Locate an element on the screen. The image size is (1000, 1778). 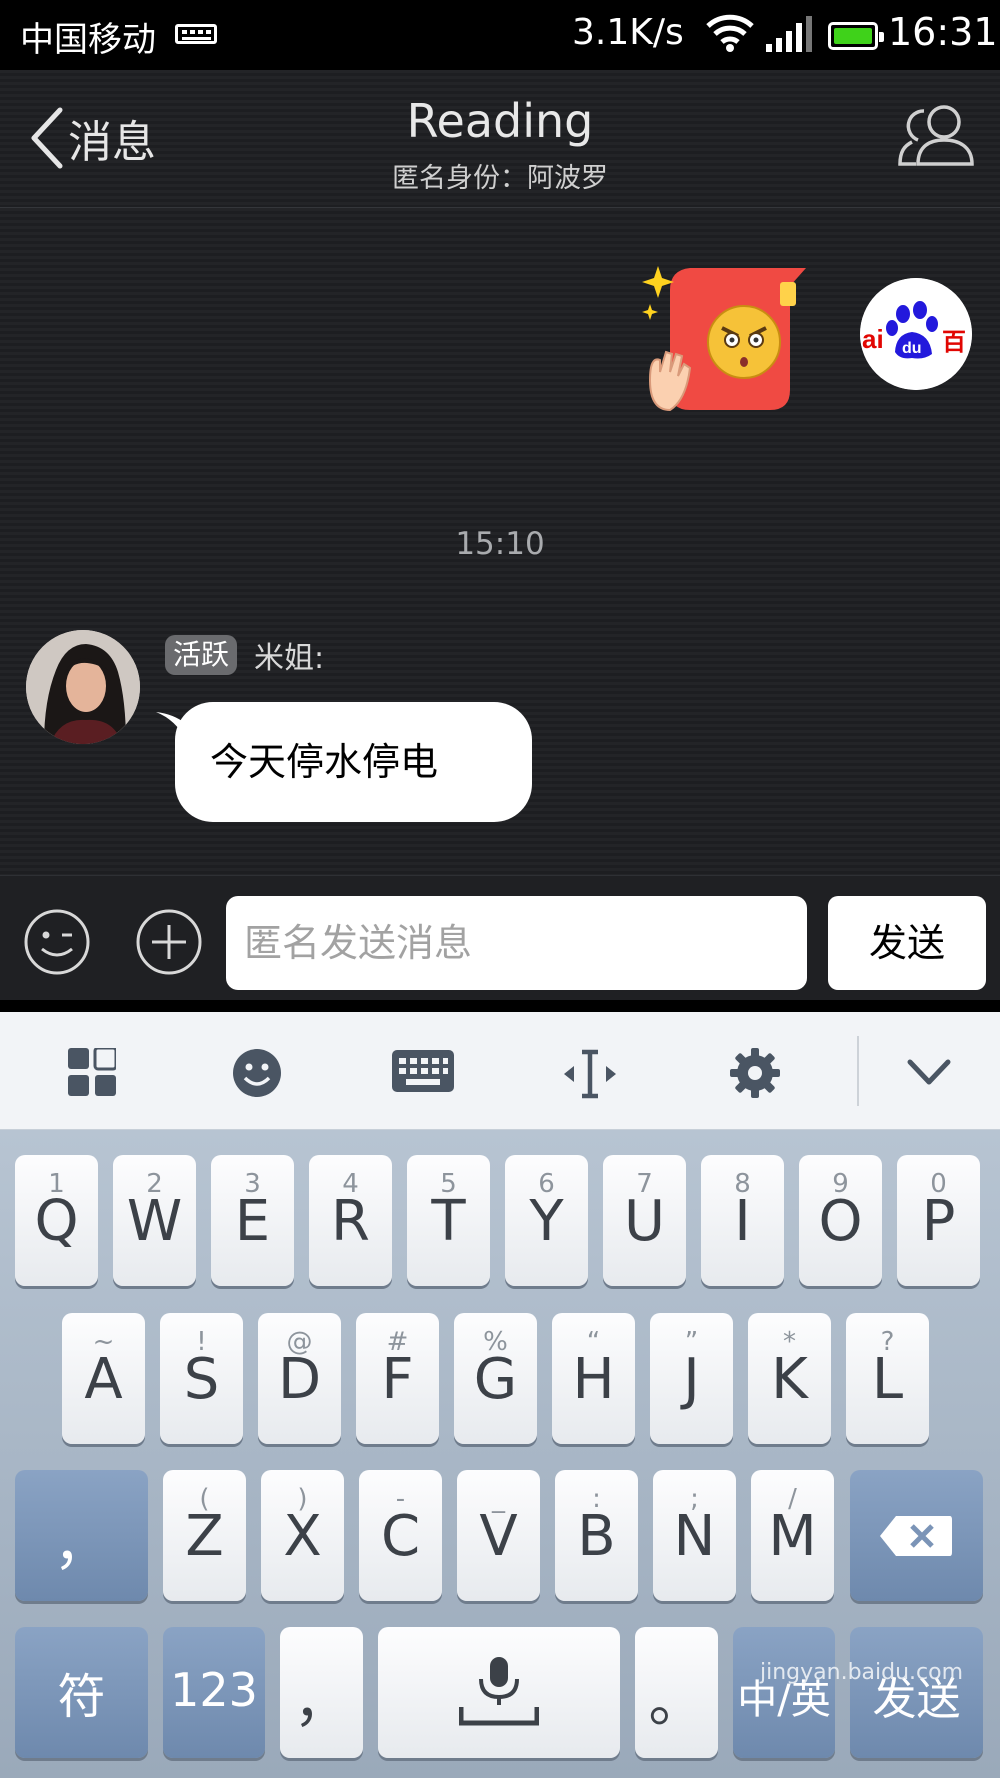
plus-icon is located at coordinates (169, 944).